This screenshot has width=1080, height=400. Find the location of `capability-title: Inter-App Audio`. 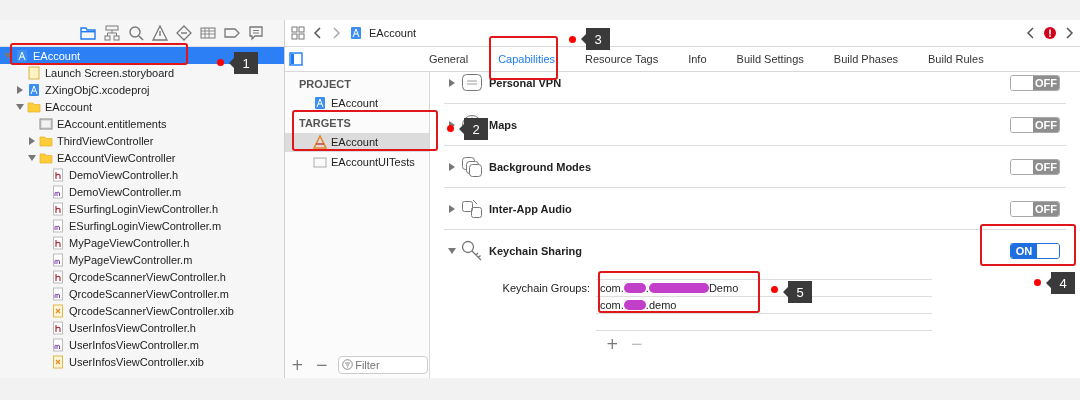

capability-title: Inter-App Audio is located at coordinates (530, 208).